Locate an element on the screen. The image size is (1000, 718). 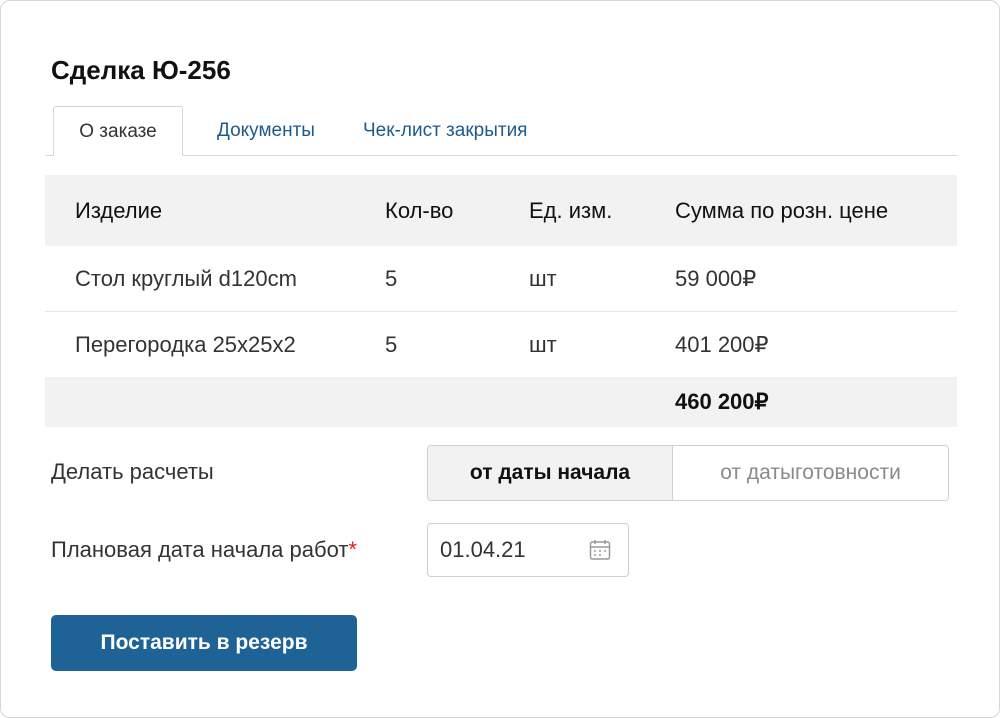
calc-mode-label: Делать расчеты is located at coordinates (132, 471).